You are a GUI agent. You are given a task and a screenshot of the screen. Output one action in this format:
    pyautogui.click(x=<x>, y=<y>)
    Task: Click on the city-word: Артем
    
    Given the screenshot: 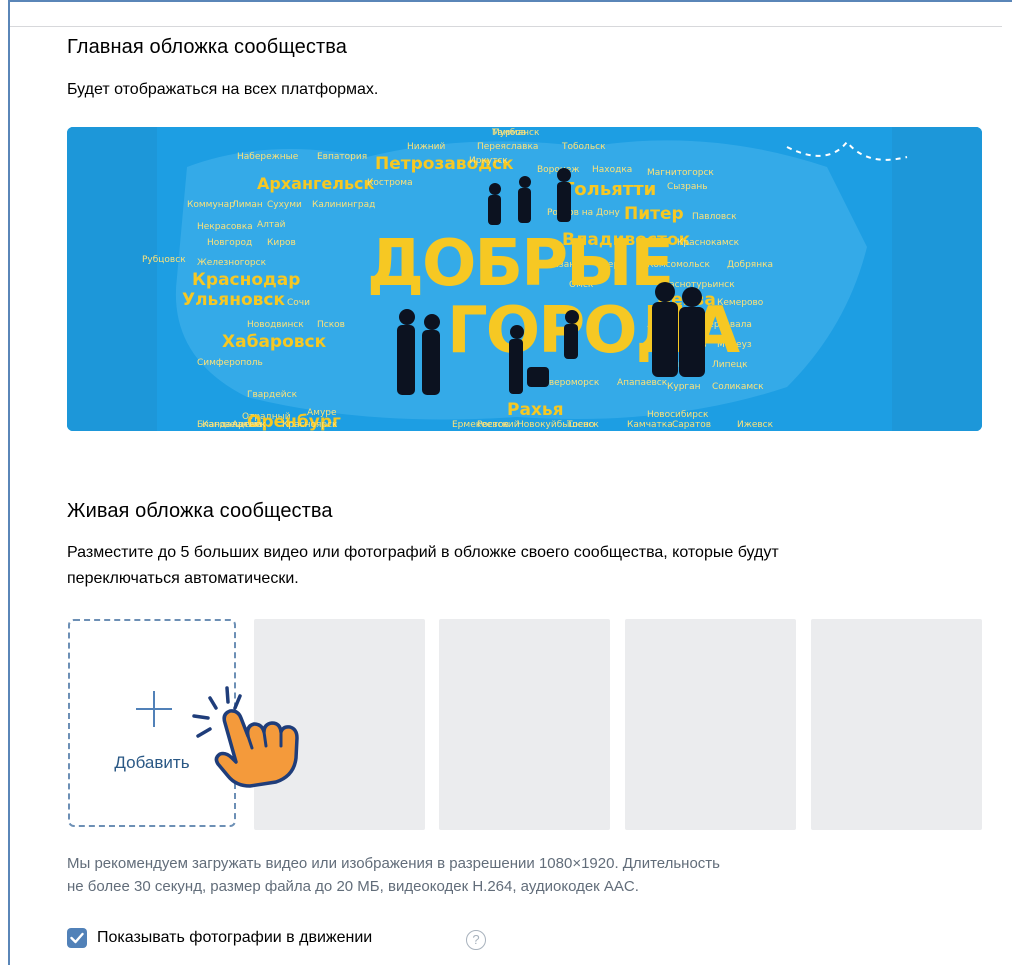 What is the action you would take?
    pyautogui.click(x=246, y=425)
    